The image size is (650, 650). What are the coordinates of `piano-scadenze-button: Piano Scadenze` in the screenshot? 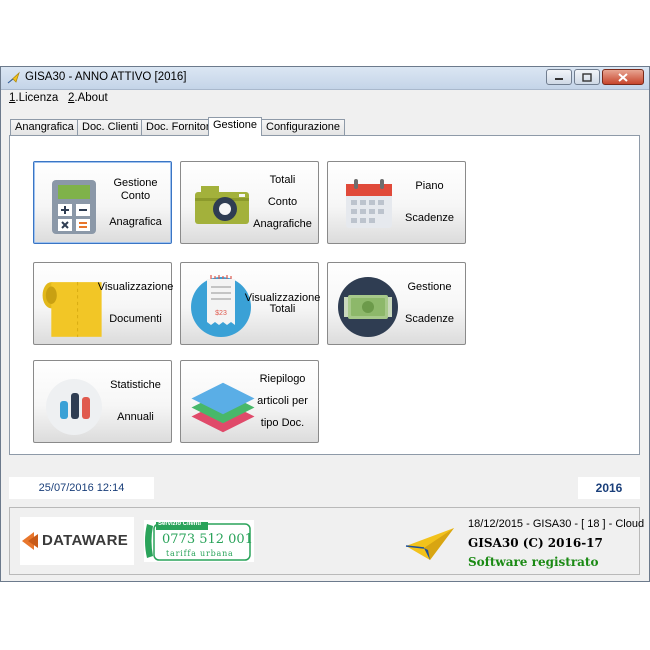 It's located at (396, 202).